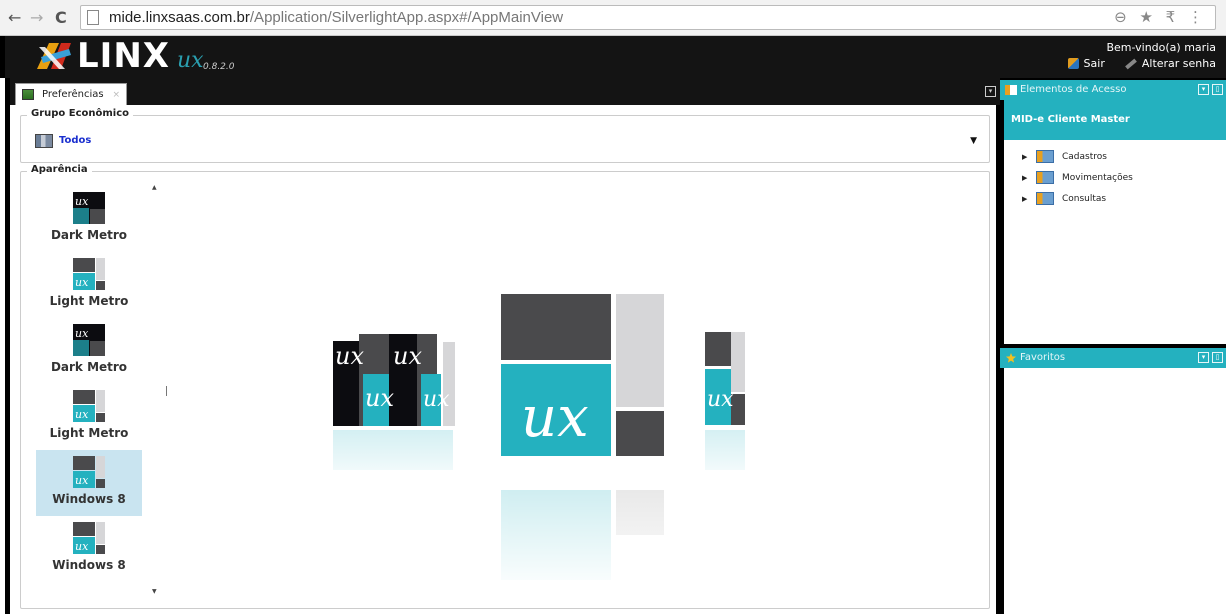  I want to click on tab-label: Preferências, so click(73, 94).